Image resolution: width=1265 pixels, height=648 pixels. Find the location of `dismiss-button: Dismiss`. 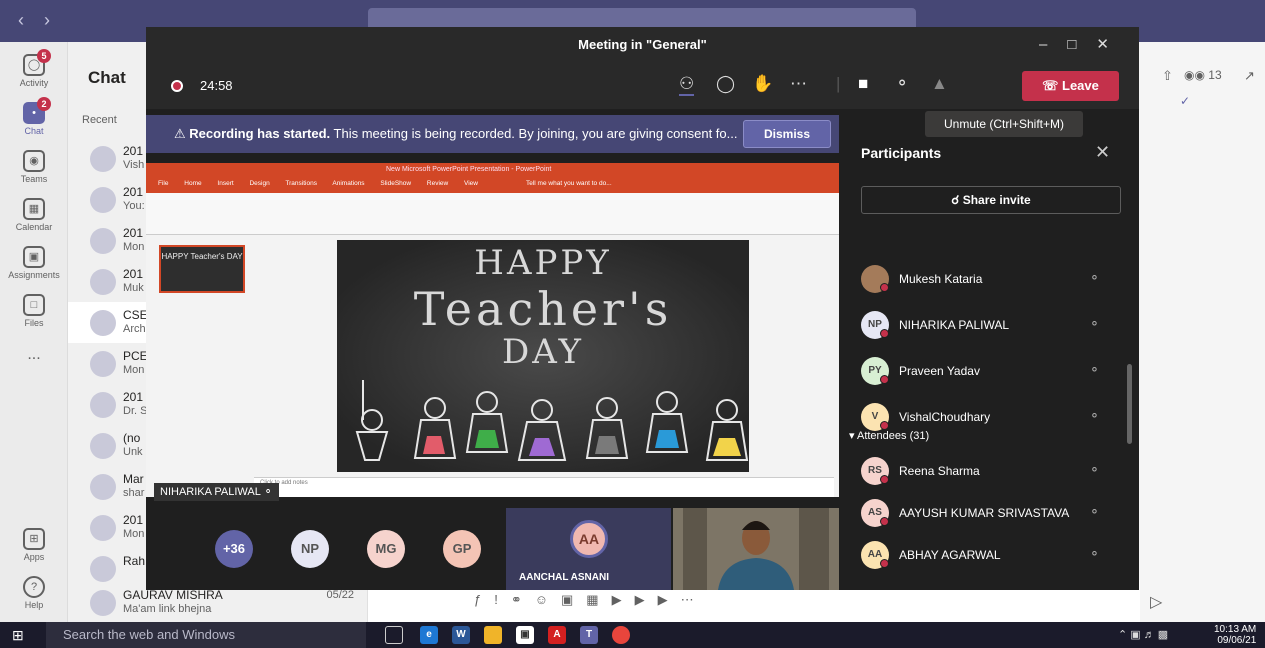

dismiss-button: Dismiss is located at coordinates (787, 134).